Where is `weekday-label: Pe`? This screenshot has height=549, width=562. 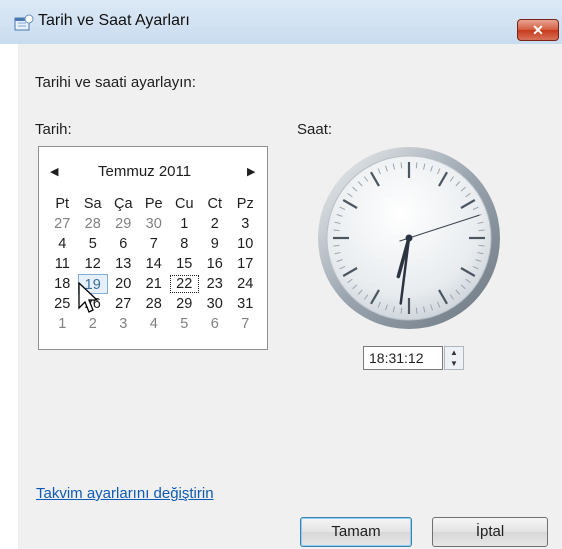 weekday-label: Pe is located at coordinates (153, 204).